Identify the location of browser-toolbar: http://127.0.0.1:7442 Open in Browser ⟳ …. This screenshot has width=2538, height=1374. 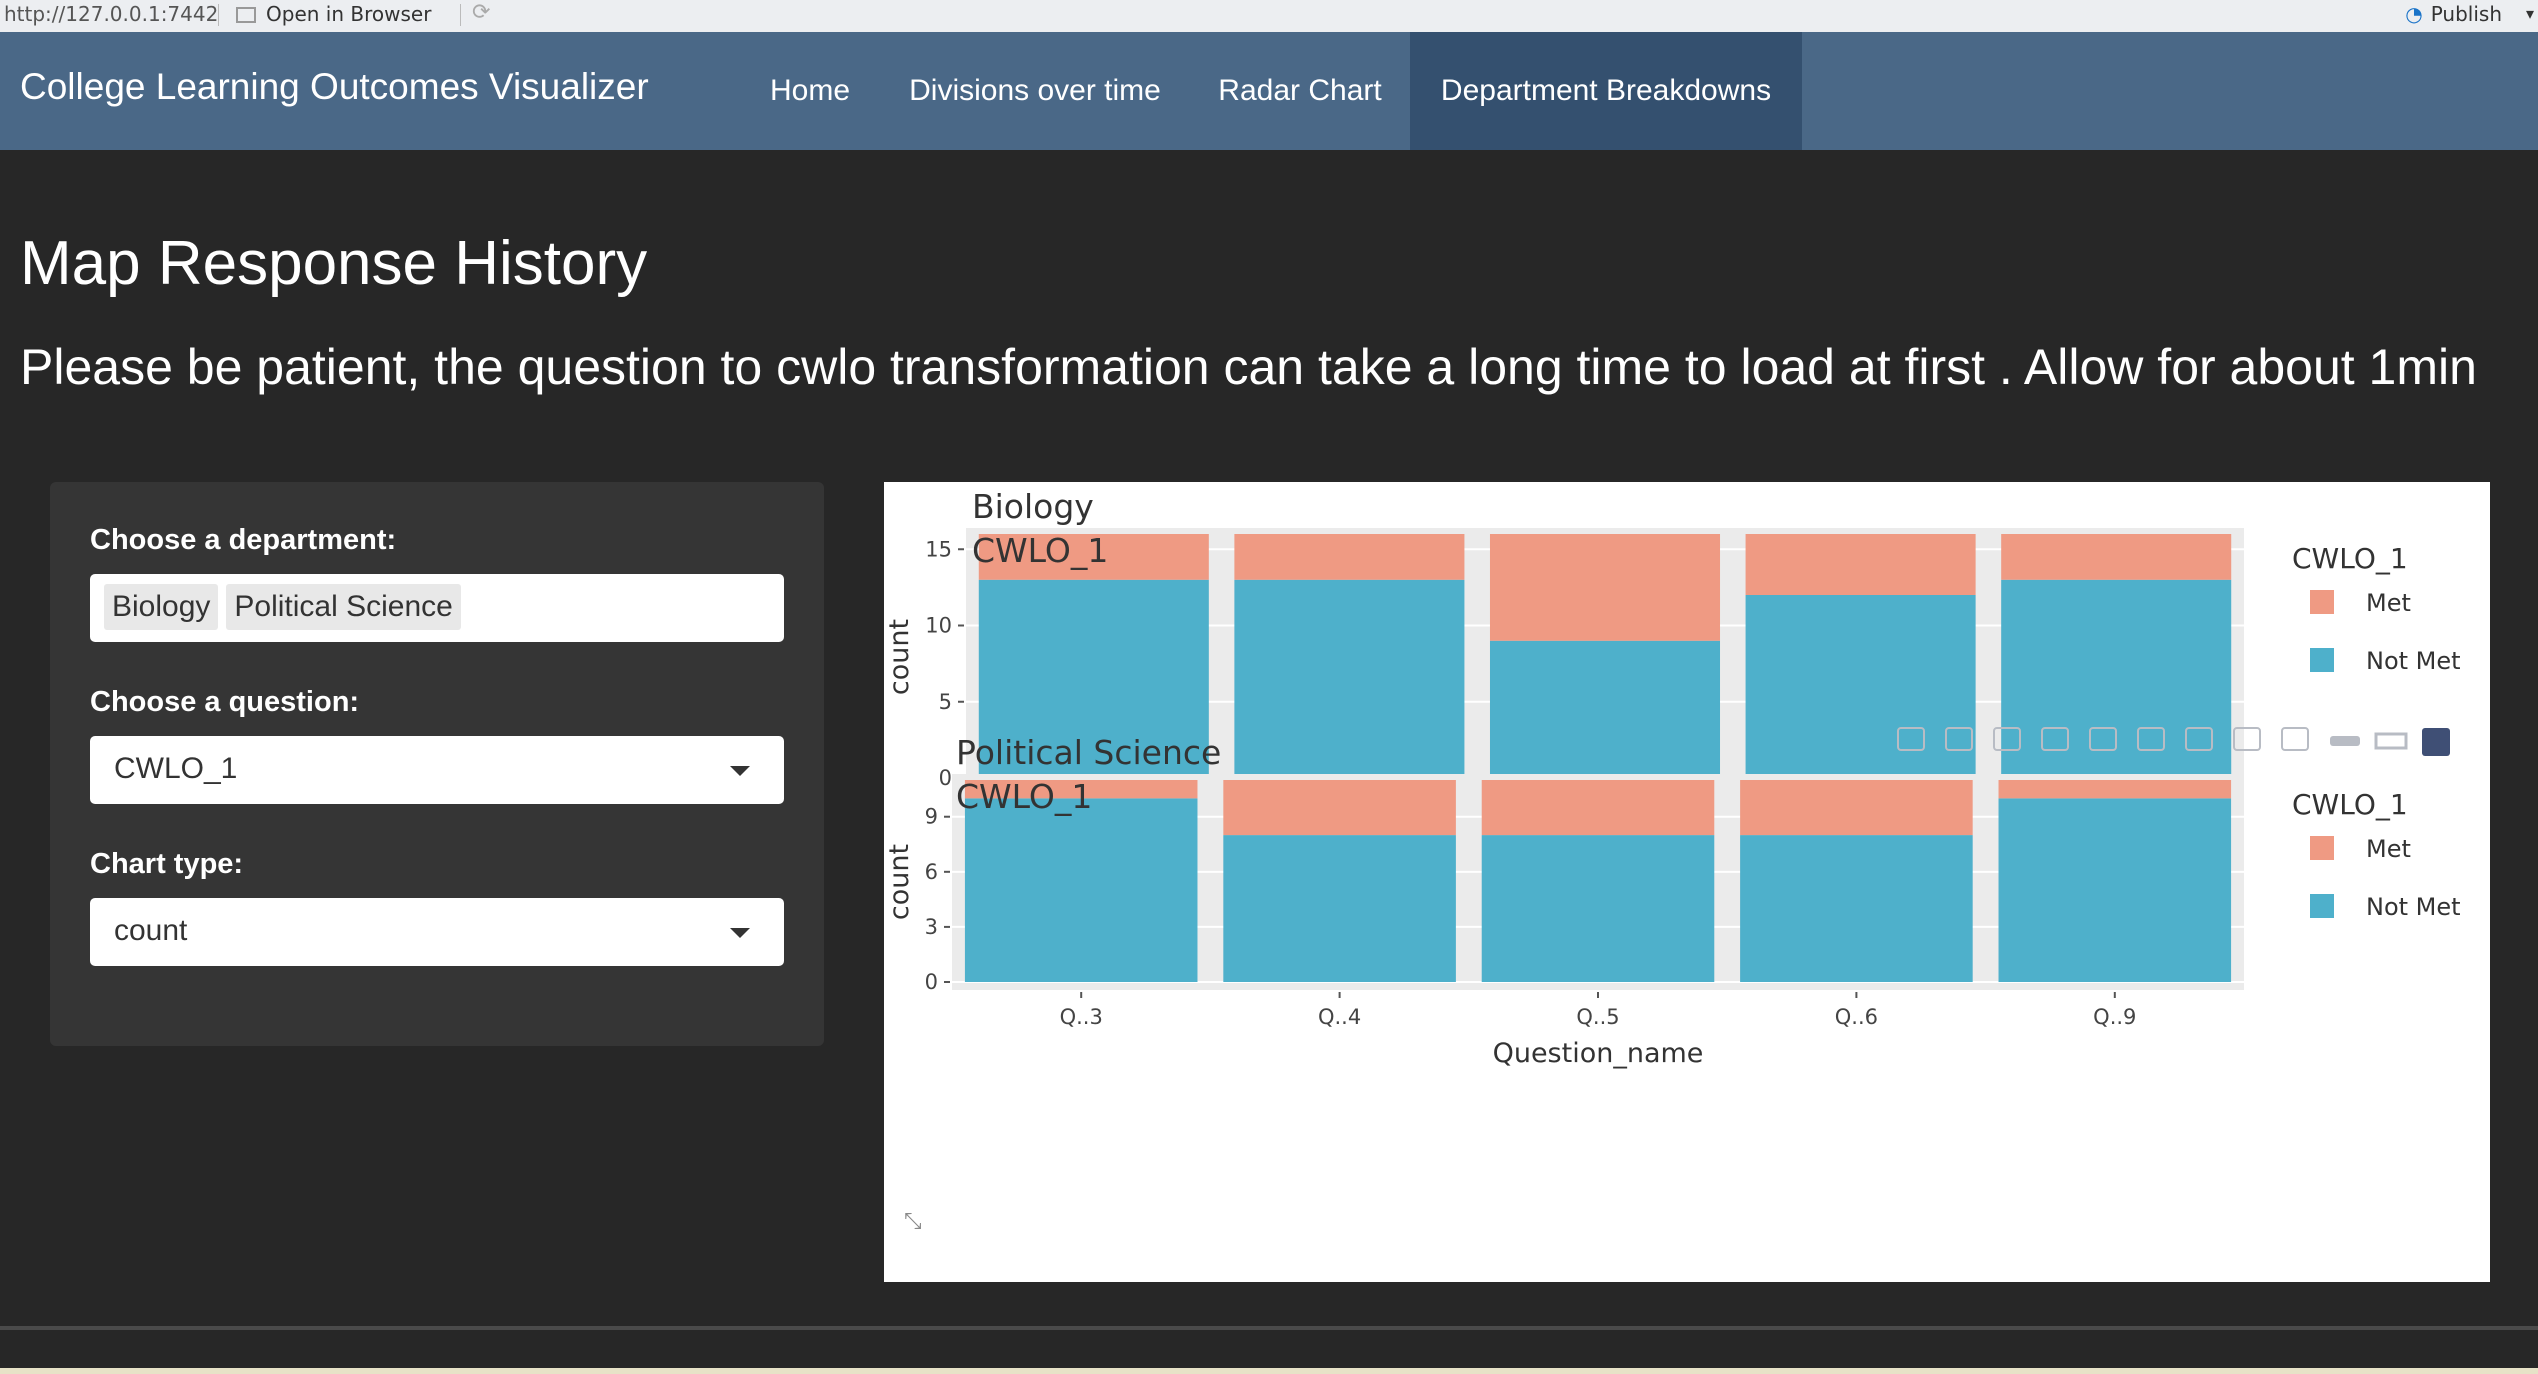
(1269, 16).